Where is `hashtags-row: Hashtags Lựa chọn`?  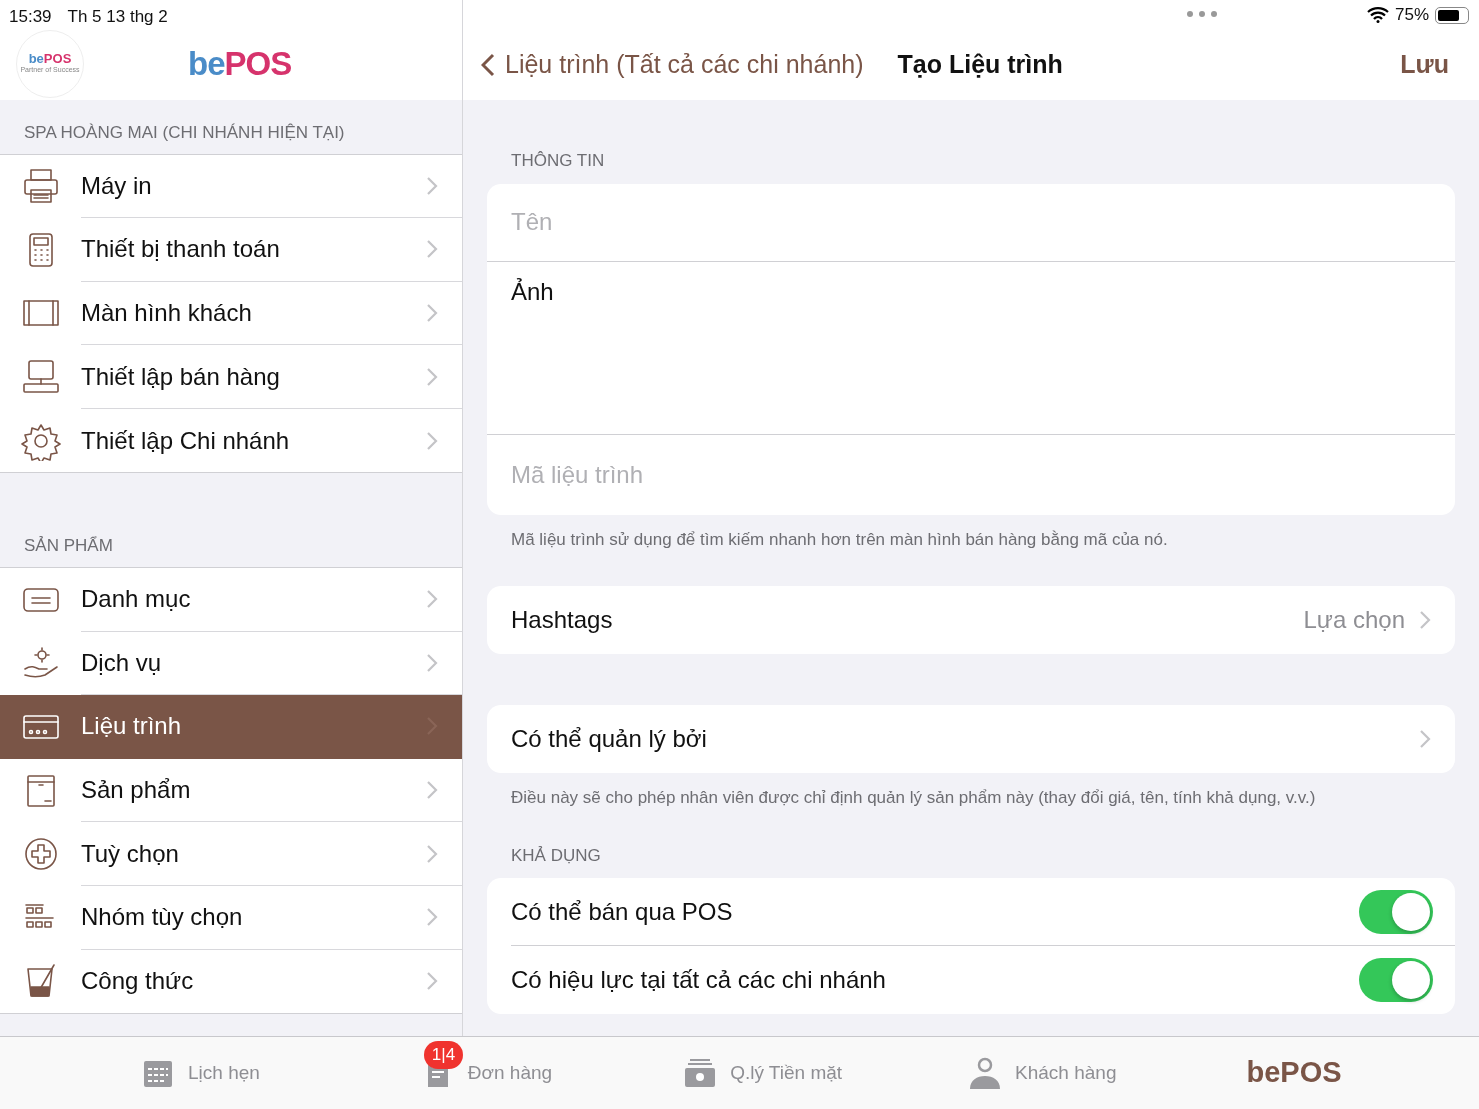 hashtags-row: Hashtags Lựa chọn is located at coordinates (971, 620).